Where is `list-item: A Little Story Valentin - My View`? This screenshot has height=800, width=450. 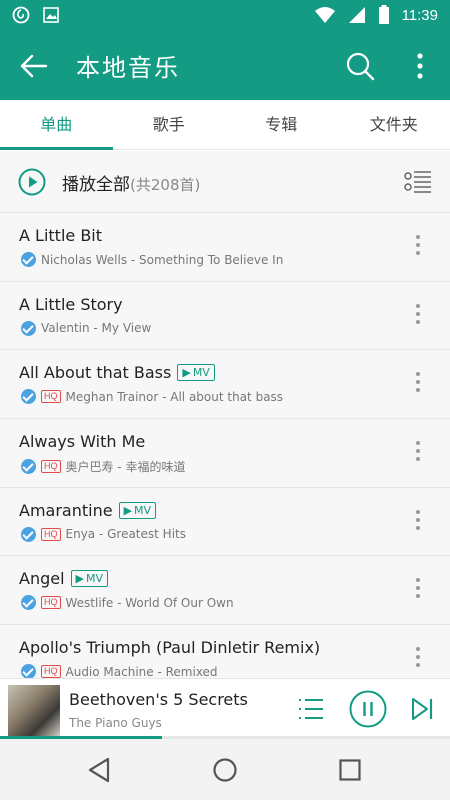 list-item: A Little Story Valentin - My View is located at coordinates (225, 316).